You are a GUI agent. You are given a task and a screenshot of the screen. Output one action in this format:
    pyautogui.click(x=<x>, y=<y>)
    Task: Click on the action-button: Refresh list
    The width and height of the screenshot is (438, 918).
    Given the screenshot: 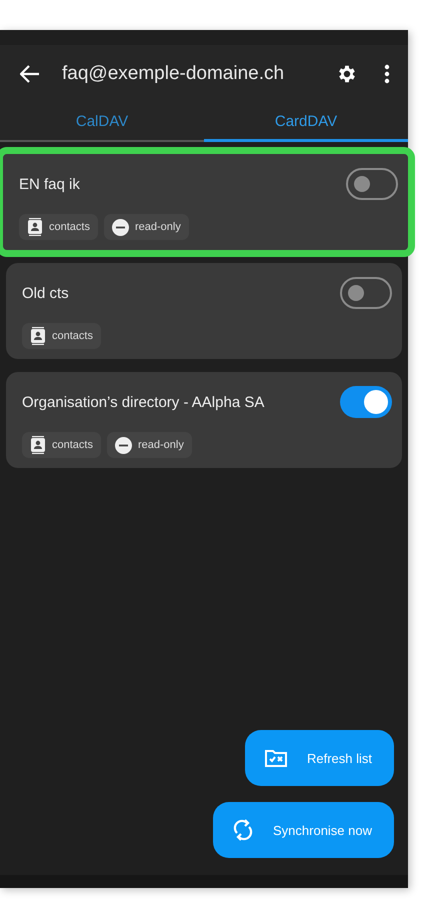 What is the action you would take?
    pyautogui.click(x=319, y=758)
    